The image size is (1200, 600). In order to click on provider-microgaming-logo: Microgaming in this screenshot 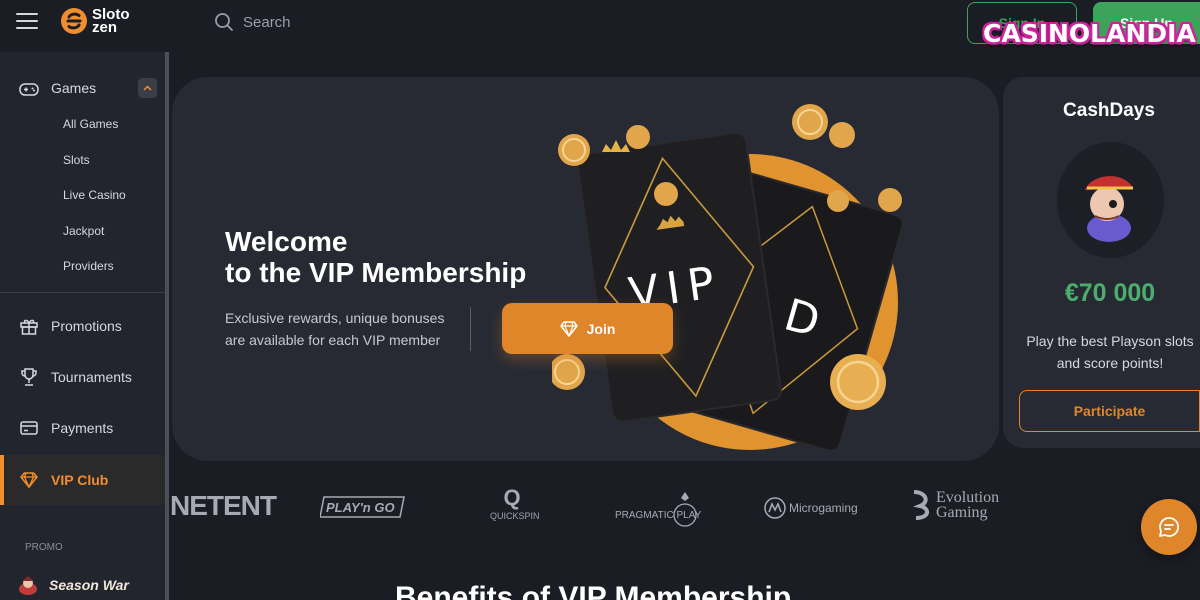, I will do `click(811, 508)`.